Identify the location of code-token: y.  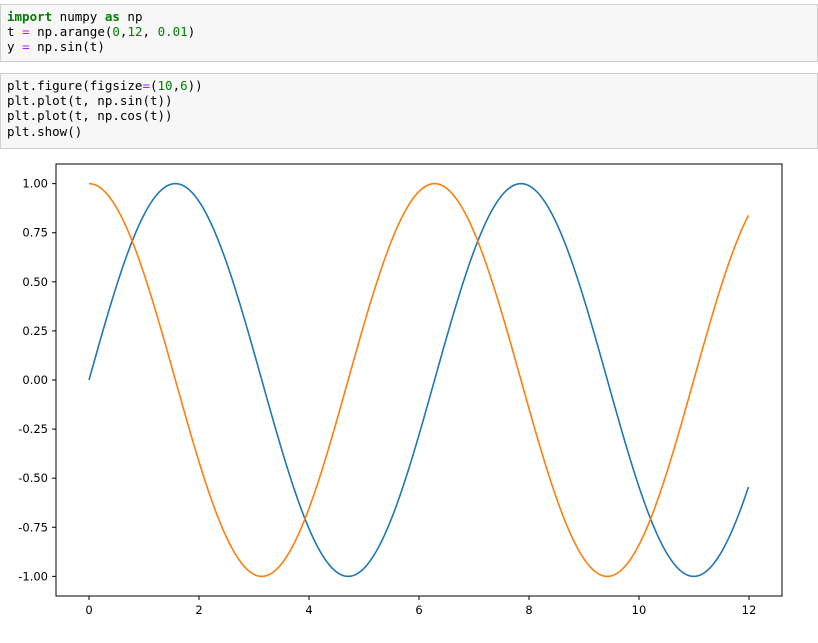
(15, 47).